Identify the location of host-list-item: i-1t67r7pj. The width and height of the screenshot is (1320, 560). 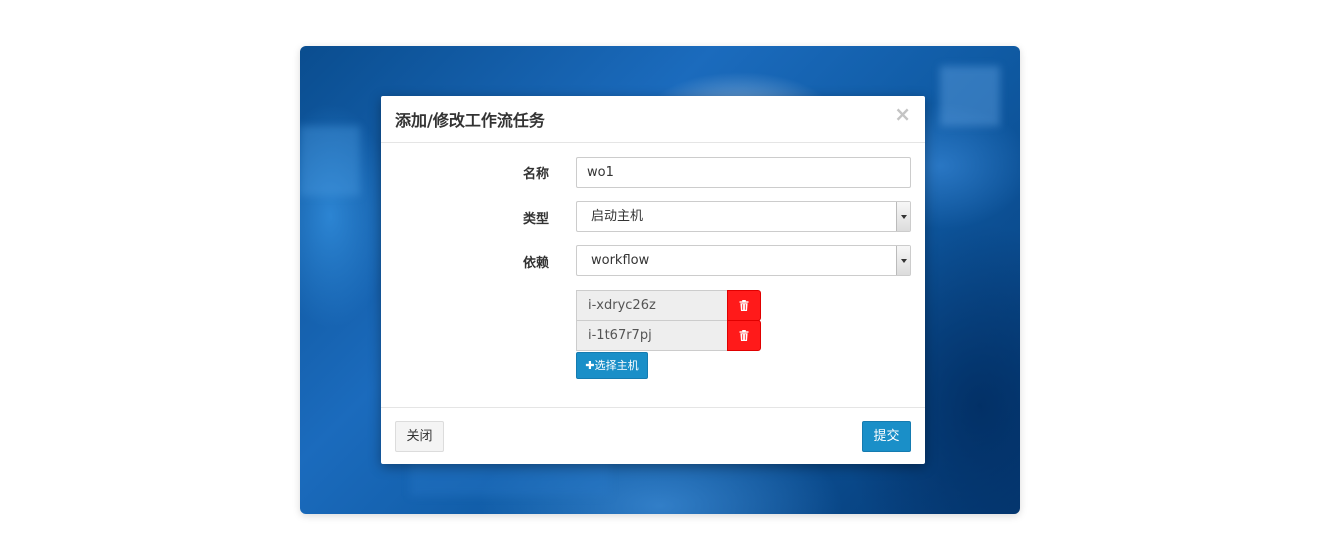
(668, 335).